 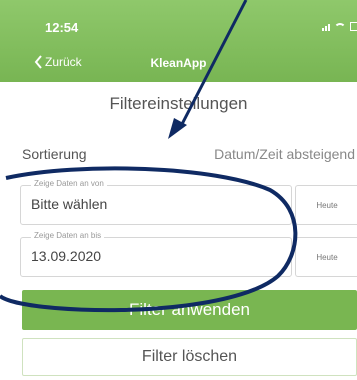 I want to click on date-from-value: Bitte wählen, so click(x=69, y=204).